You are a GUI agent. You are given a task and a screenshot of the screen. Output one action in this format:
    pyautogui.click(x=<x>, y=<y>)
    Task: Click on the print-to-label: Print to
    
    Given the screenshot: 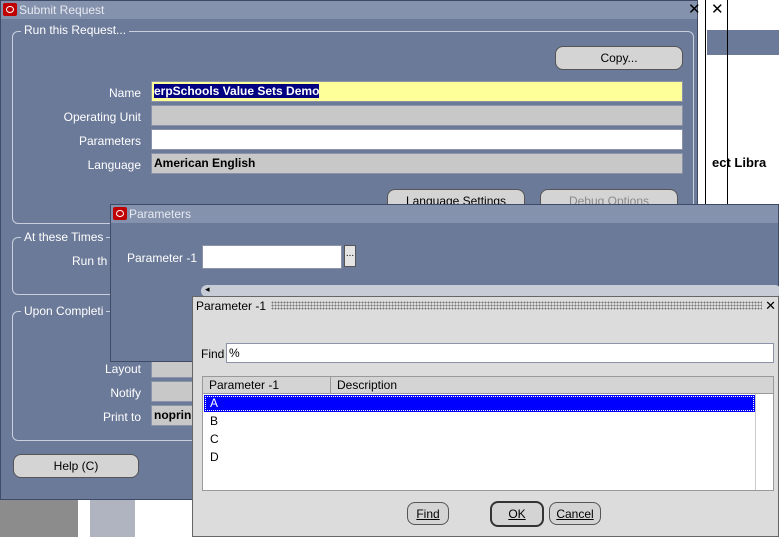 What is the action you would take?
    pyautogui.click(x=121, y=417)
    